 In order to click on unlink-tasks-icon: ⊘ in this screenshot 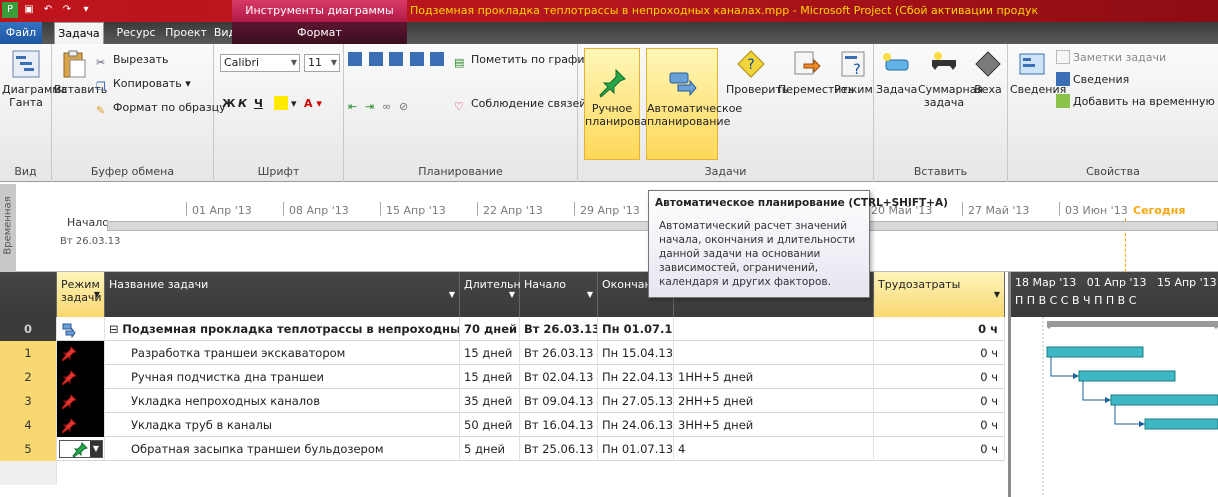, I will do `click(406, 106)`.